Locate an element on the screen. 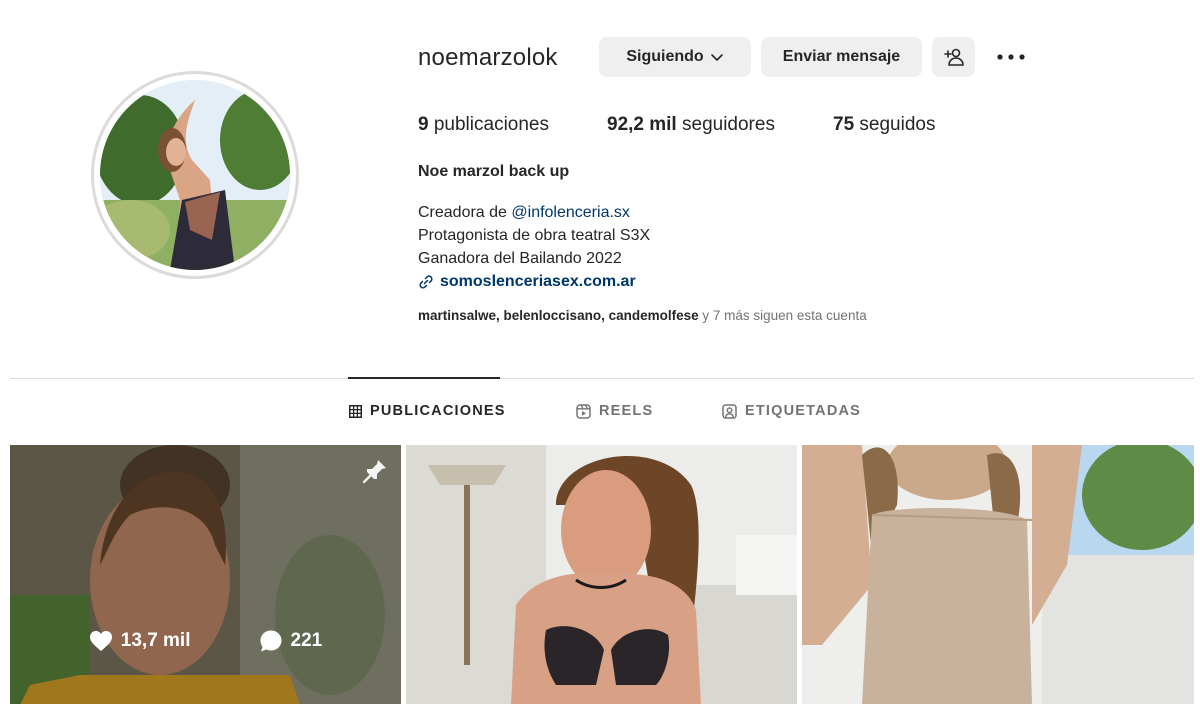  tab-tagged: ETIQUETADAS is located at coordinates (791, 411).